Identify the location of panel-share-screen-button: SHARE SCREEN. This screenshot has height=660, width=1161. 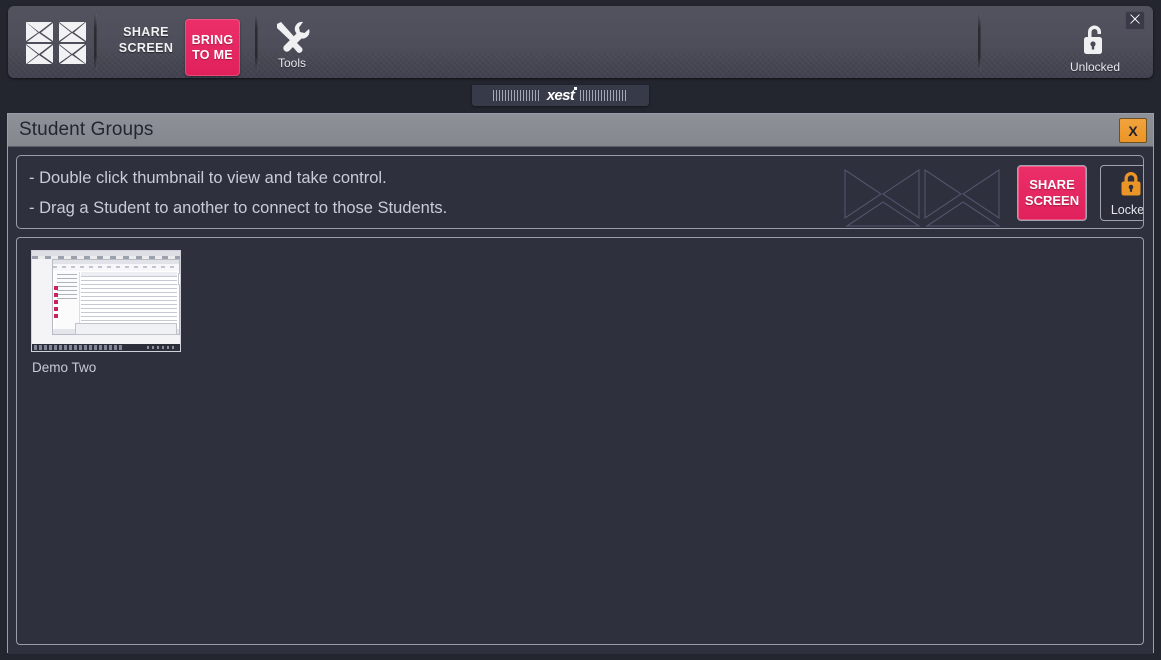
(1052, 193).